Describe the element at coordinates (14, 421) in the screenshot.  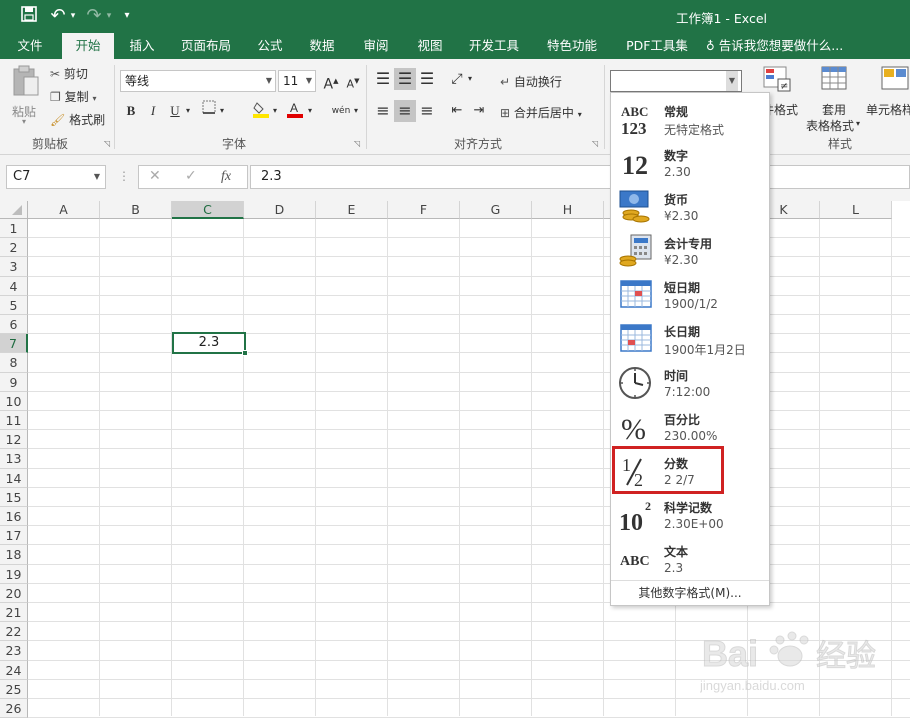
I see `row-header-11: 11` at that location.